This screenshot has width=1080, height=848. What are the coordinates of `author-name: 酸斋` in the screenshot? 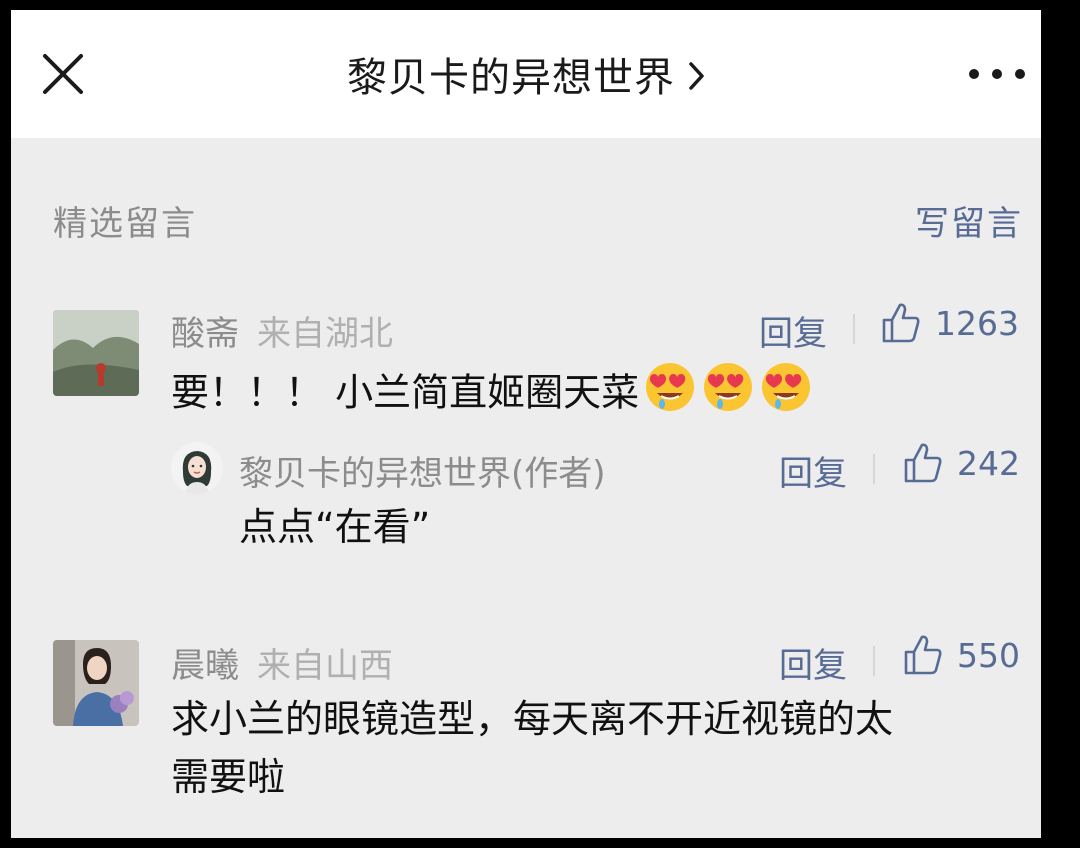 It's located at (205, 334).